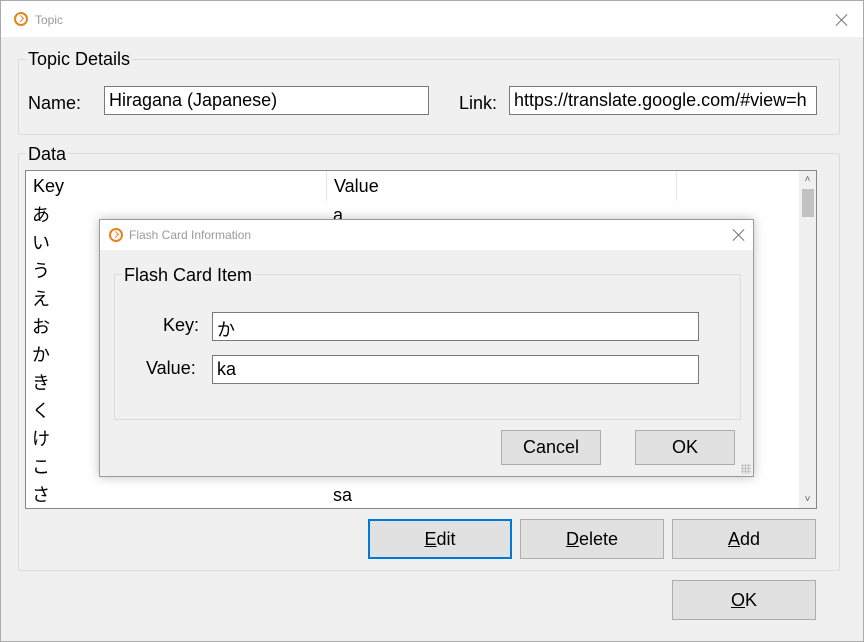 This screenshot has height=642, width=864. I want to click on dialog-title: Flash Card Information, so click(190, 235).